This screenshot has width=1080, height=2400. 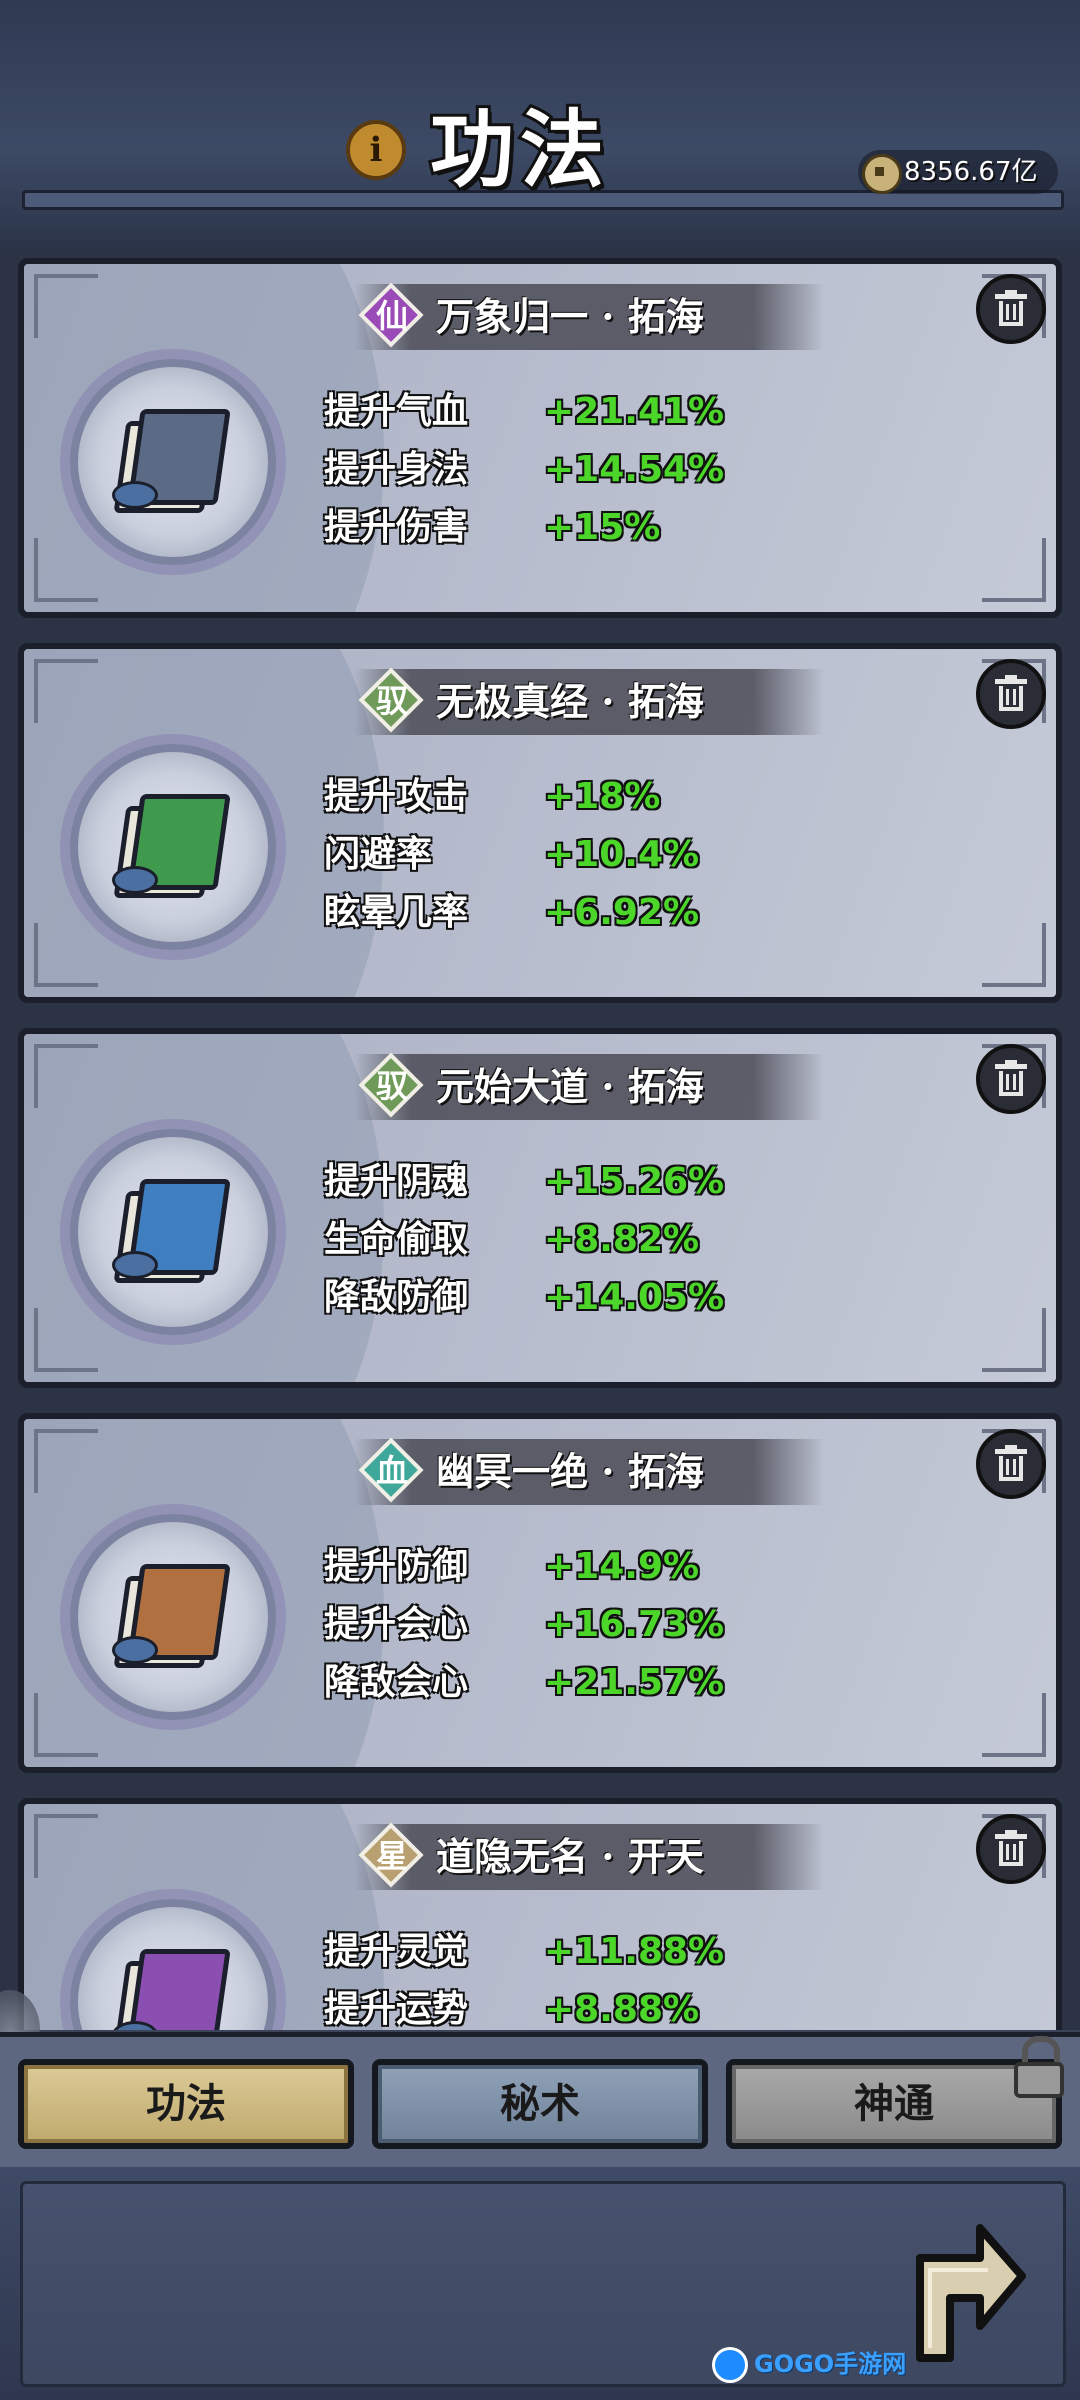 What do you see at coordinates (634, 1181) in the screenshot?
I see `stat-value: +15.26%` at bounding box center [634, 1181].